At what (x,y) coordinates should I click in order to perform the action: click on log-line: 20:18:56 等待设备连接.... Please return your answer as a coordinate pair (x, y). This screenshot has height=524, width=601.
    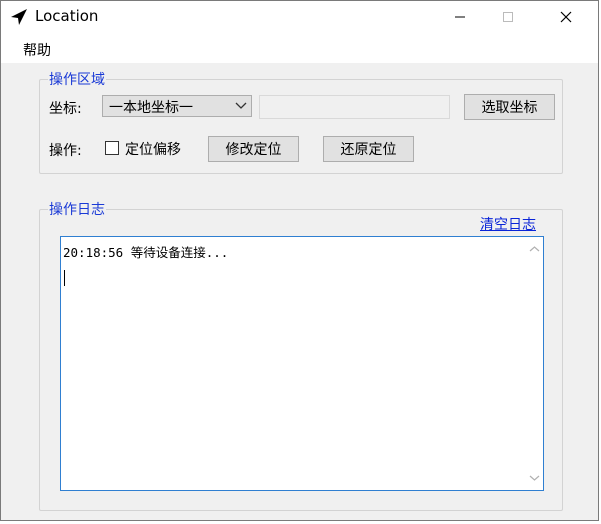
    Looking at the image, I should click on (146, 252).